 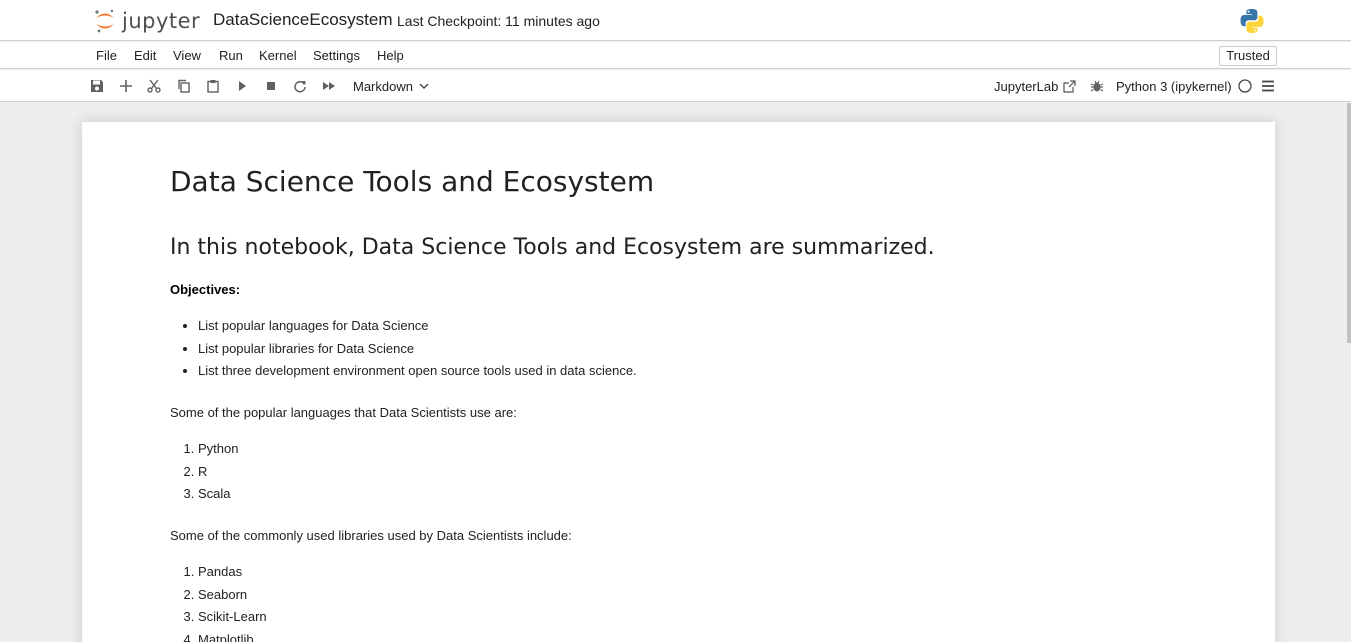 I want to click on toolbar: Markdown JupyterLab Python 3 (ipykernel), so click(x=675, y=86).